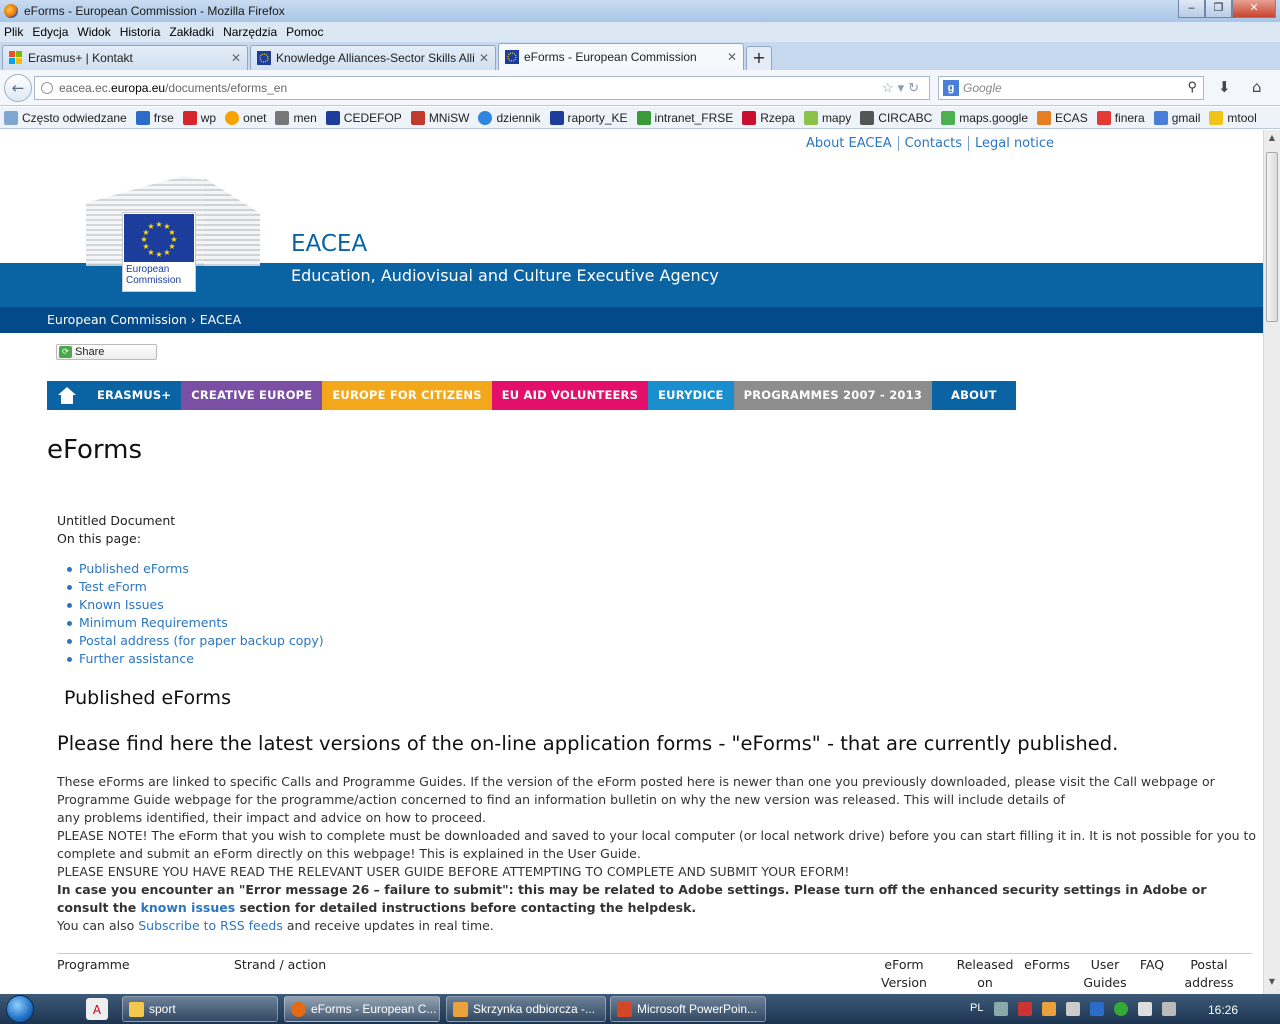 The height and width of the screenshot is (1024, 1280). I want to click on toc-minimum-requirements-link: Minimum Requirements, so click(153, 622).